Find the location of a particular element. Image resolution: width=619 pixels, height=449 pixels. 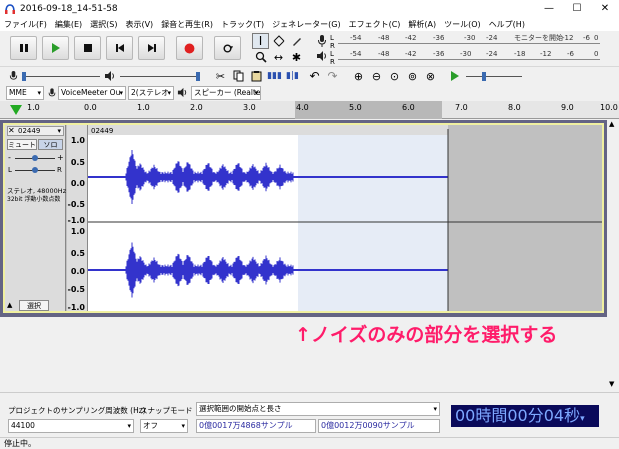

pause-button is located at coordinates (23, 48).